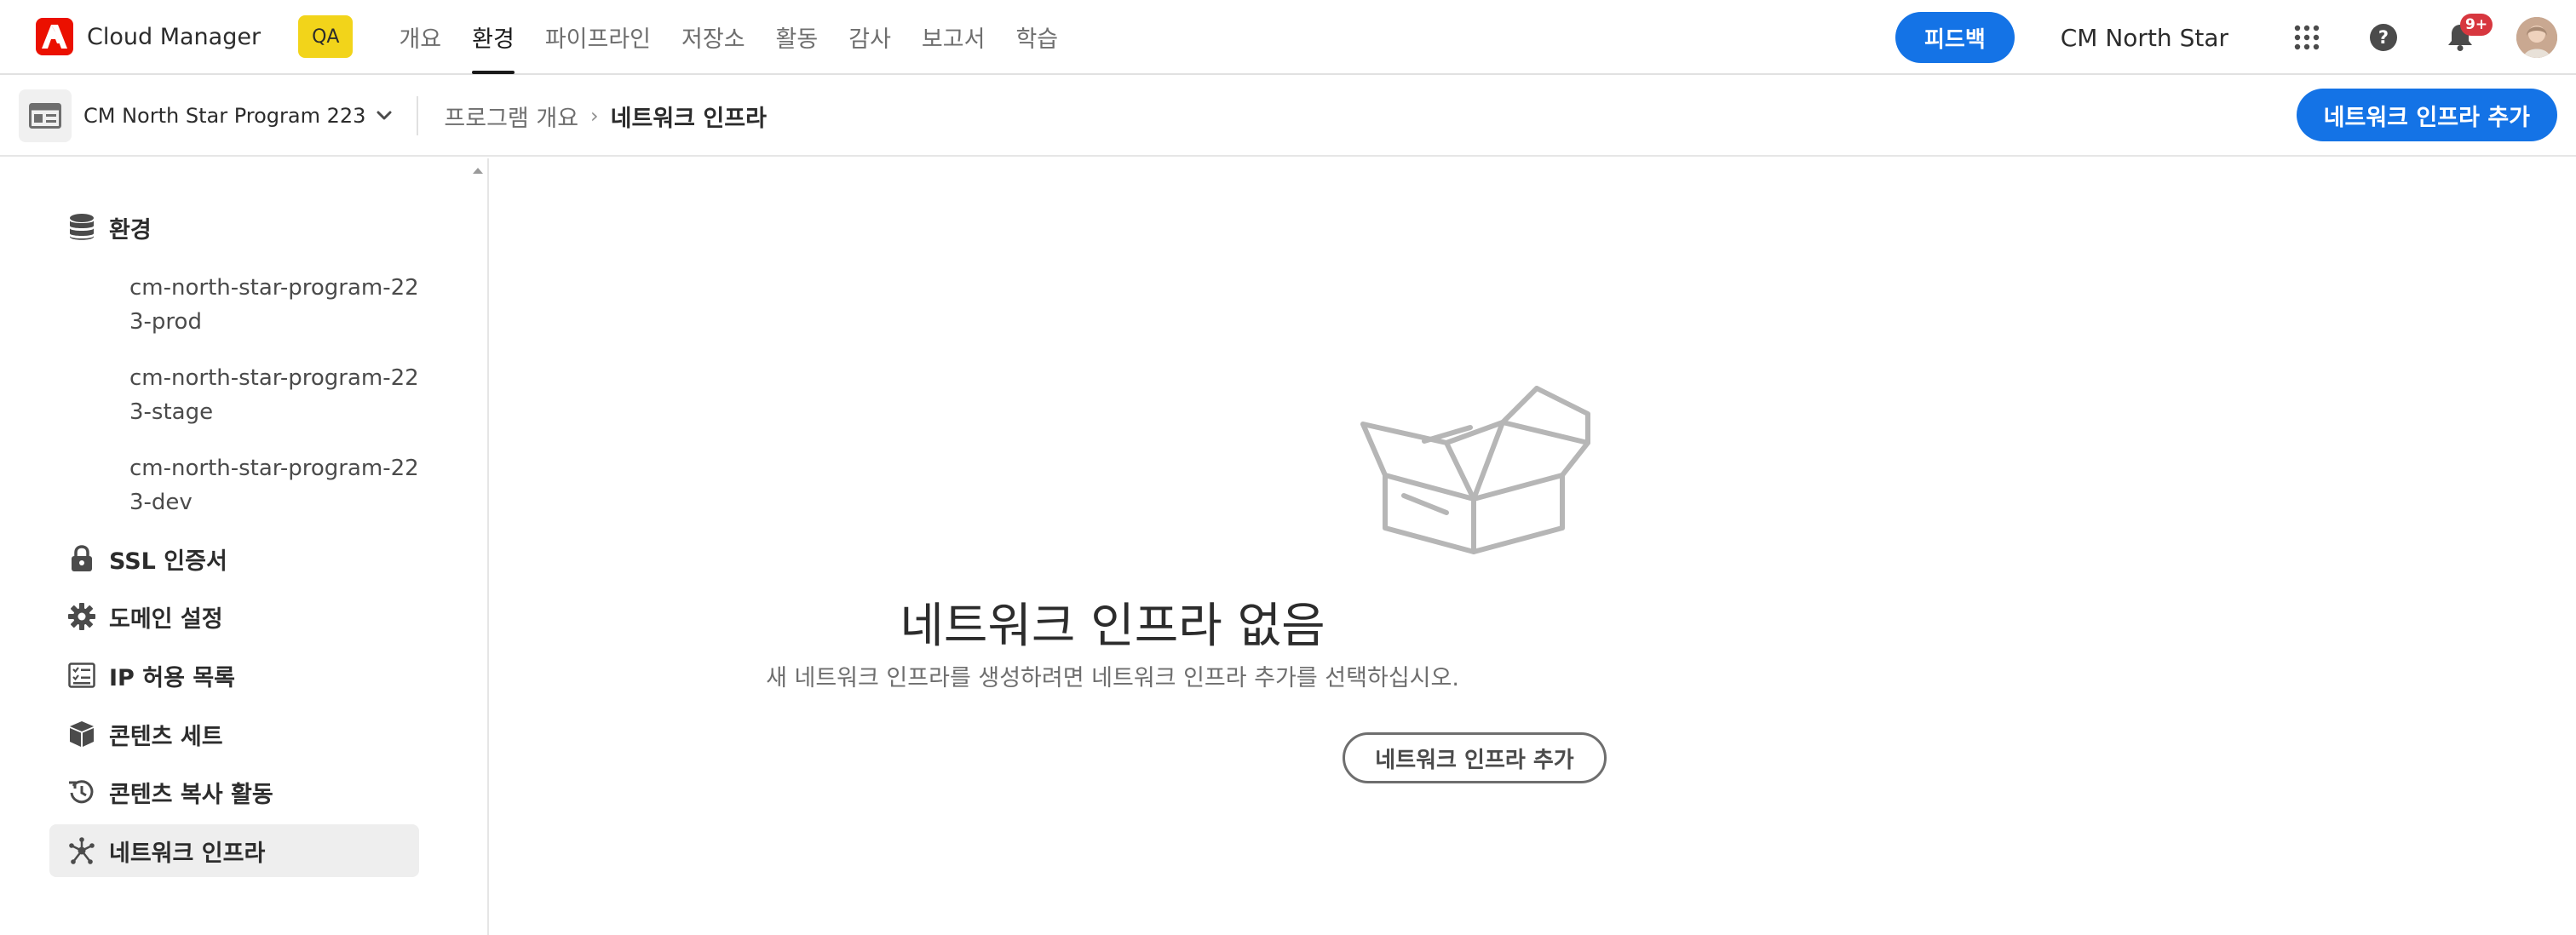  Describe the element at coordinates (1036, 37) in the screenshot. I see `tab-learning: 학습` at that location.